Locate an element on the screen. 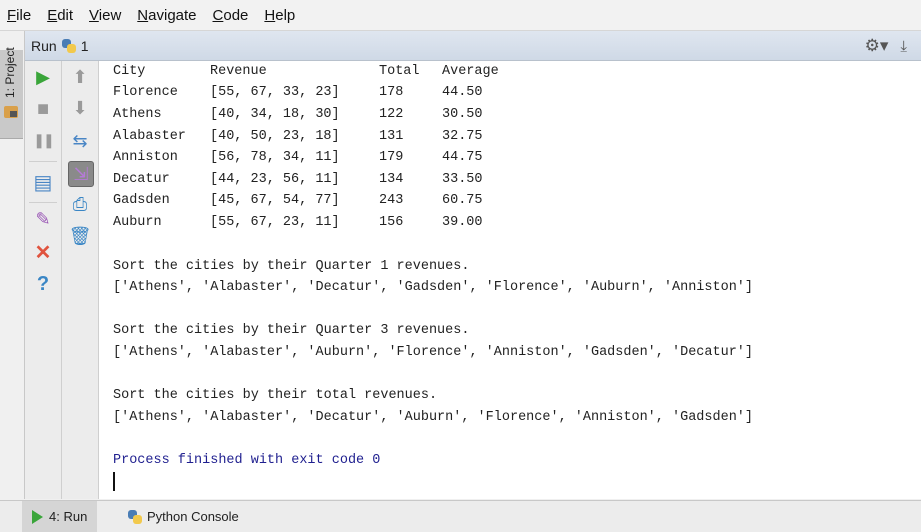 Image resolution: width=921 pixels, height=532 pixels. run-toolbar-secondary: ⬆ ⬇ ⇆ ⇲ ⎙ 🗑 is located at coordinates (80, 280).